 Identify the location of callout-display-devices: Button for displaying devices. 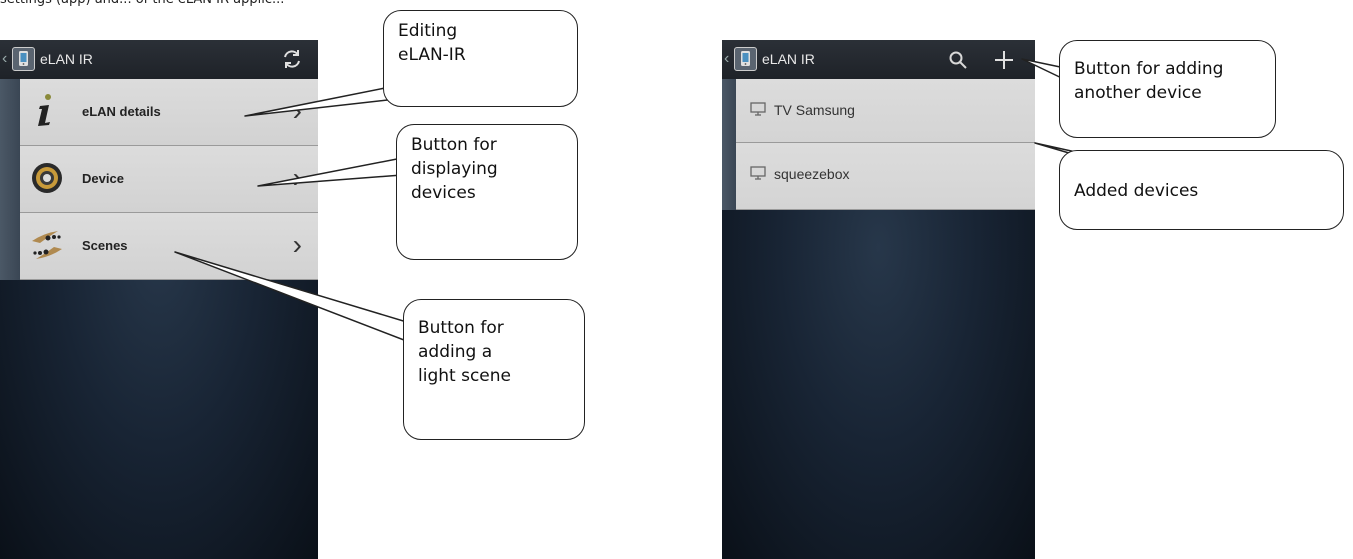
(487, 192).